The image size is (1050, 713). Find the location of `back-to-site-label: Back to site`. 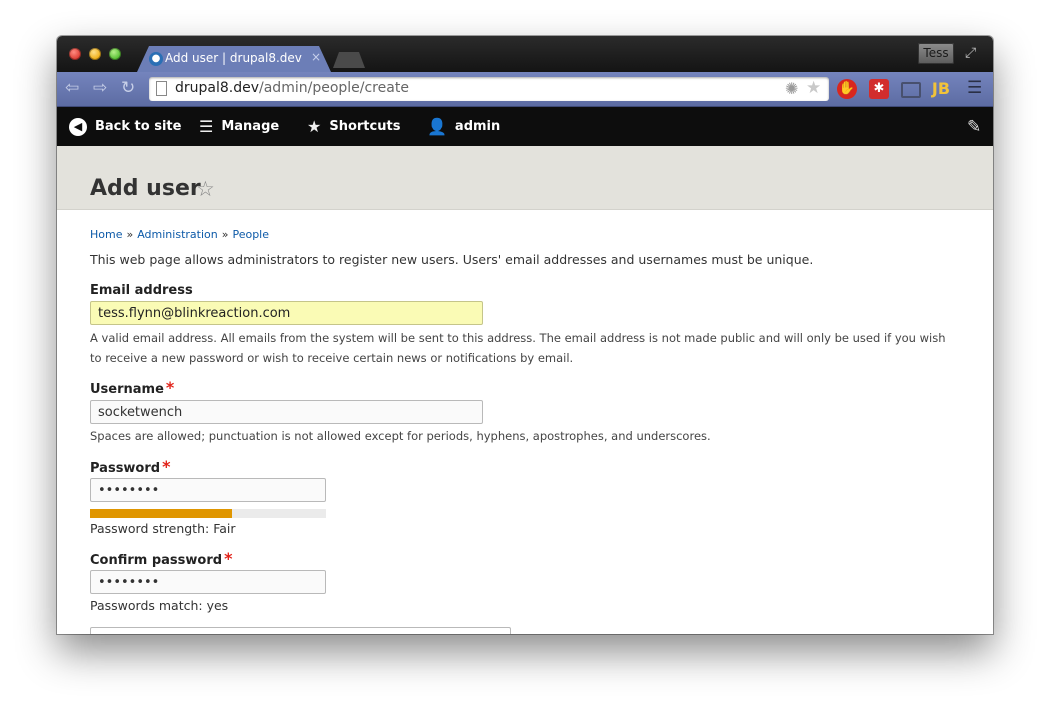

back-to-site-label: Back to site is located at coordinates (138, 126).